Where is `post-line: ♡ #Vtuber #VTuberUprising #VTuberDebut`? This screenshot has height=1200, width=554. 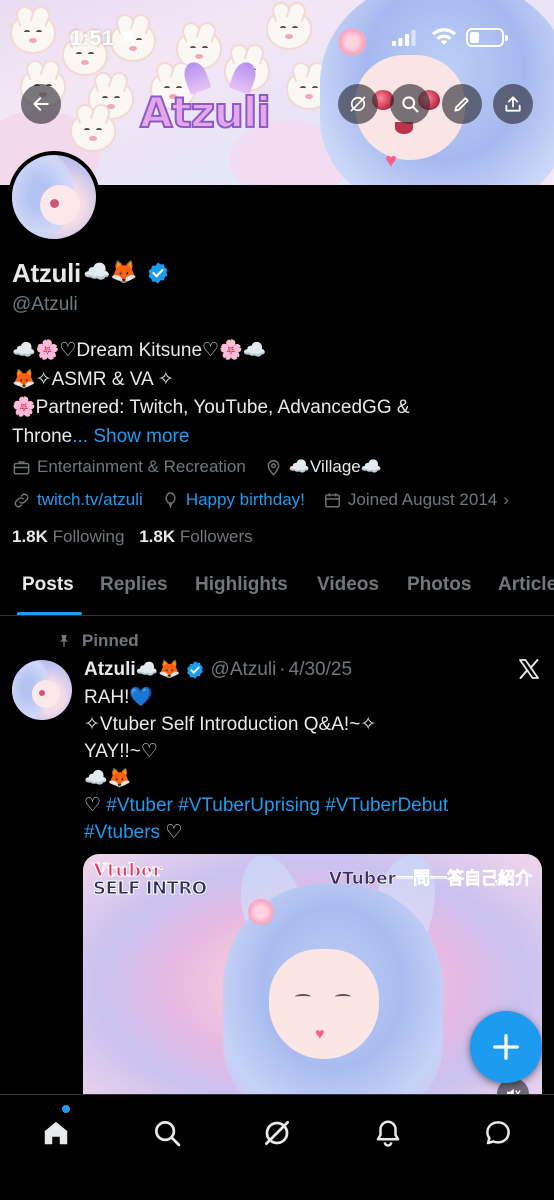
post-line: ♡ #Vtuber #VTuberUprising #VTuberDebut is located at coordinates (314, 805).